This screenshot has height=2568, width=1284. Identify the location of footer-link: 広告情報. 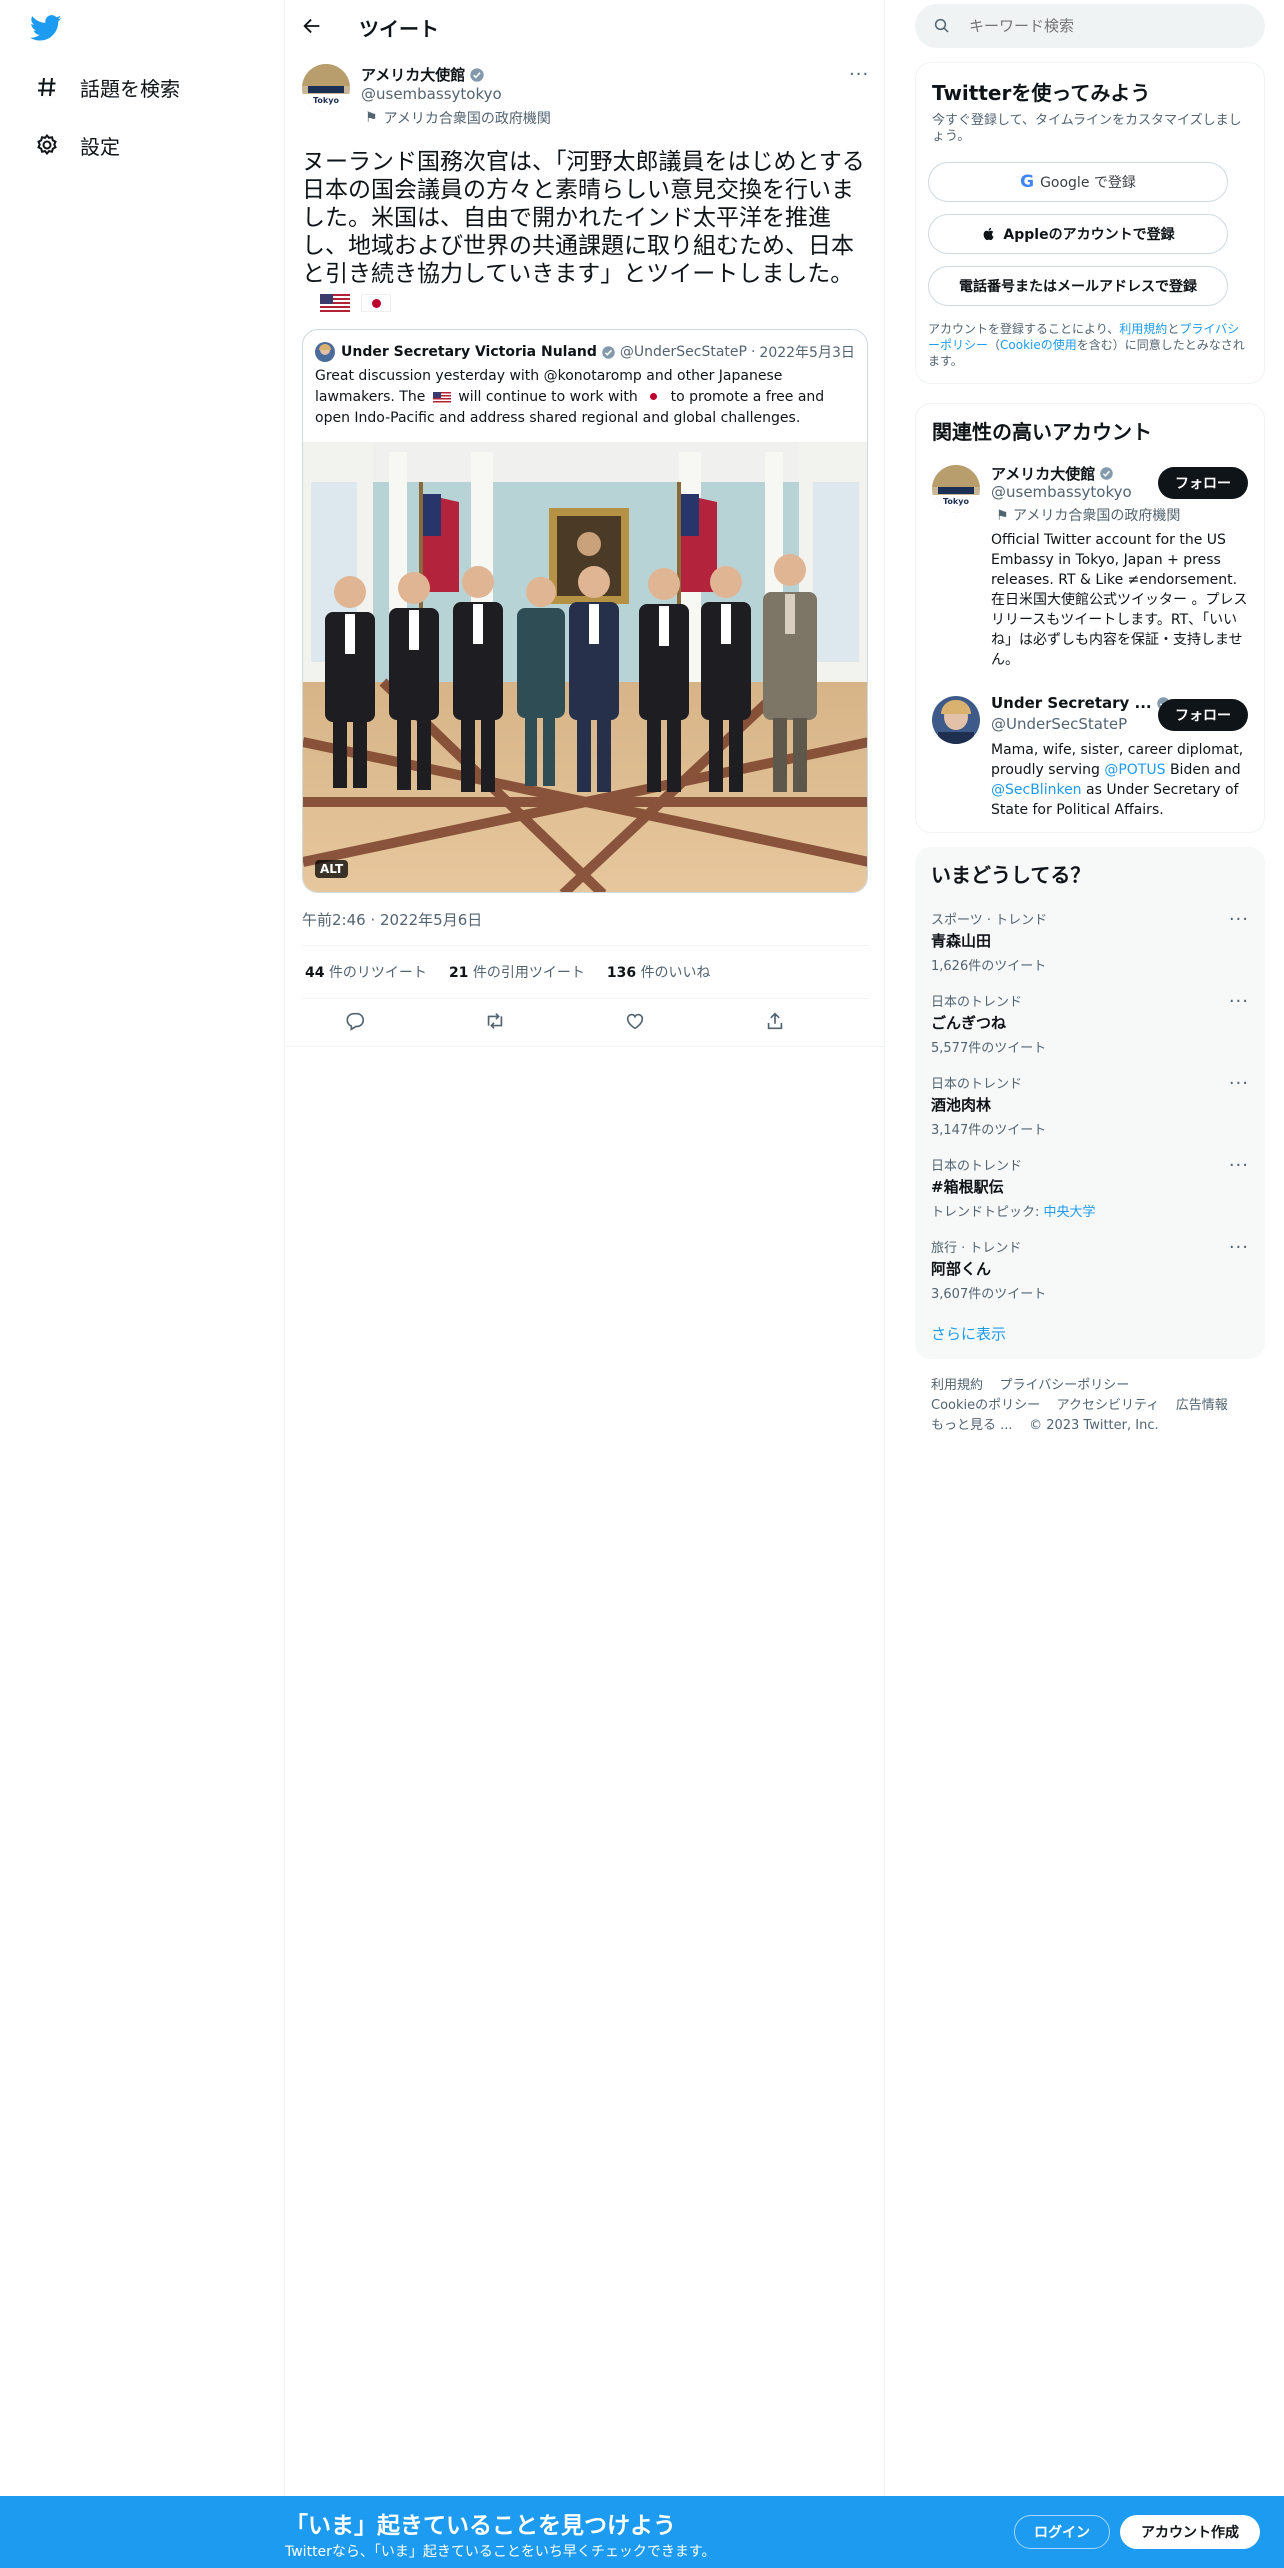
(1202, 1405).